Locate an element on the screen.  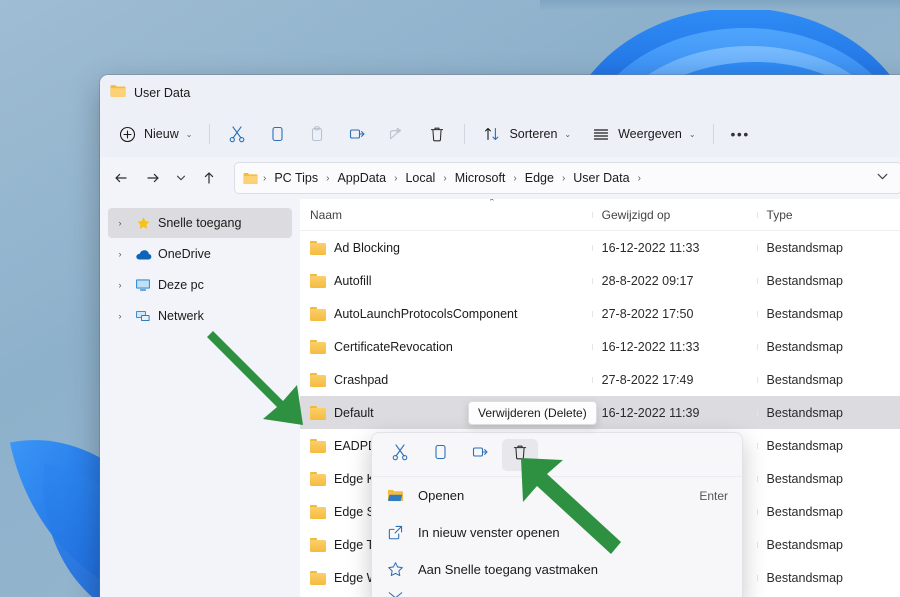
breadcrumb-item-5: User Data is located at coordinates (601, 178).